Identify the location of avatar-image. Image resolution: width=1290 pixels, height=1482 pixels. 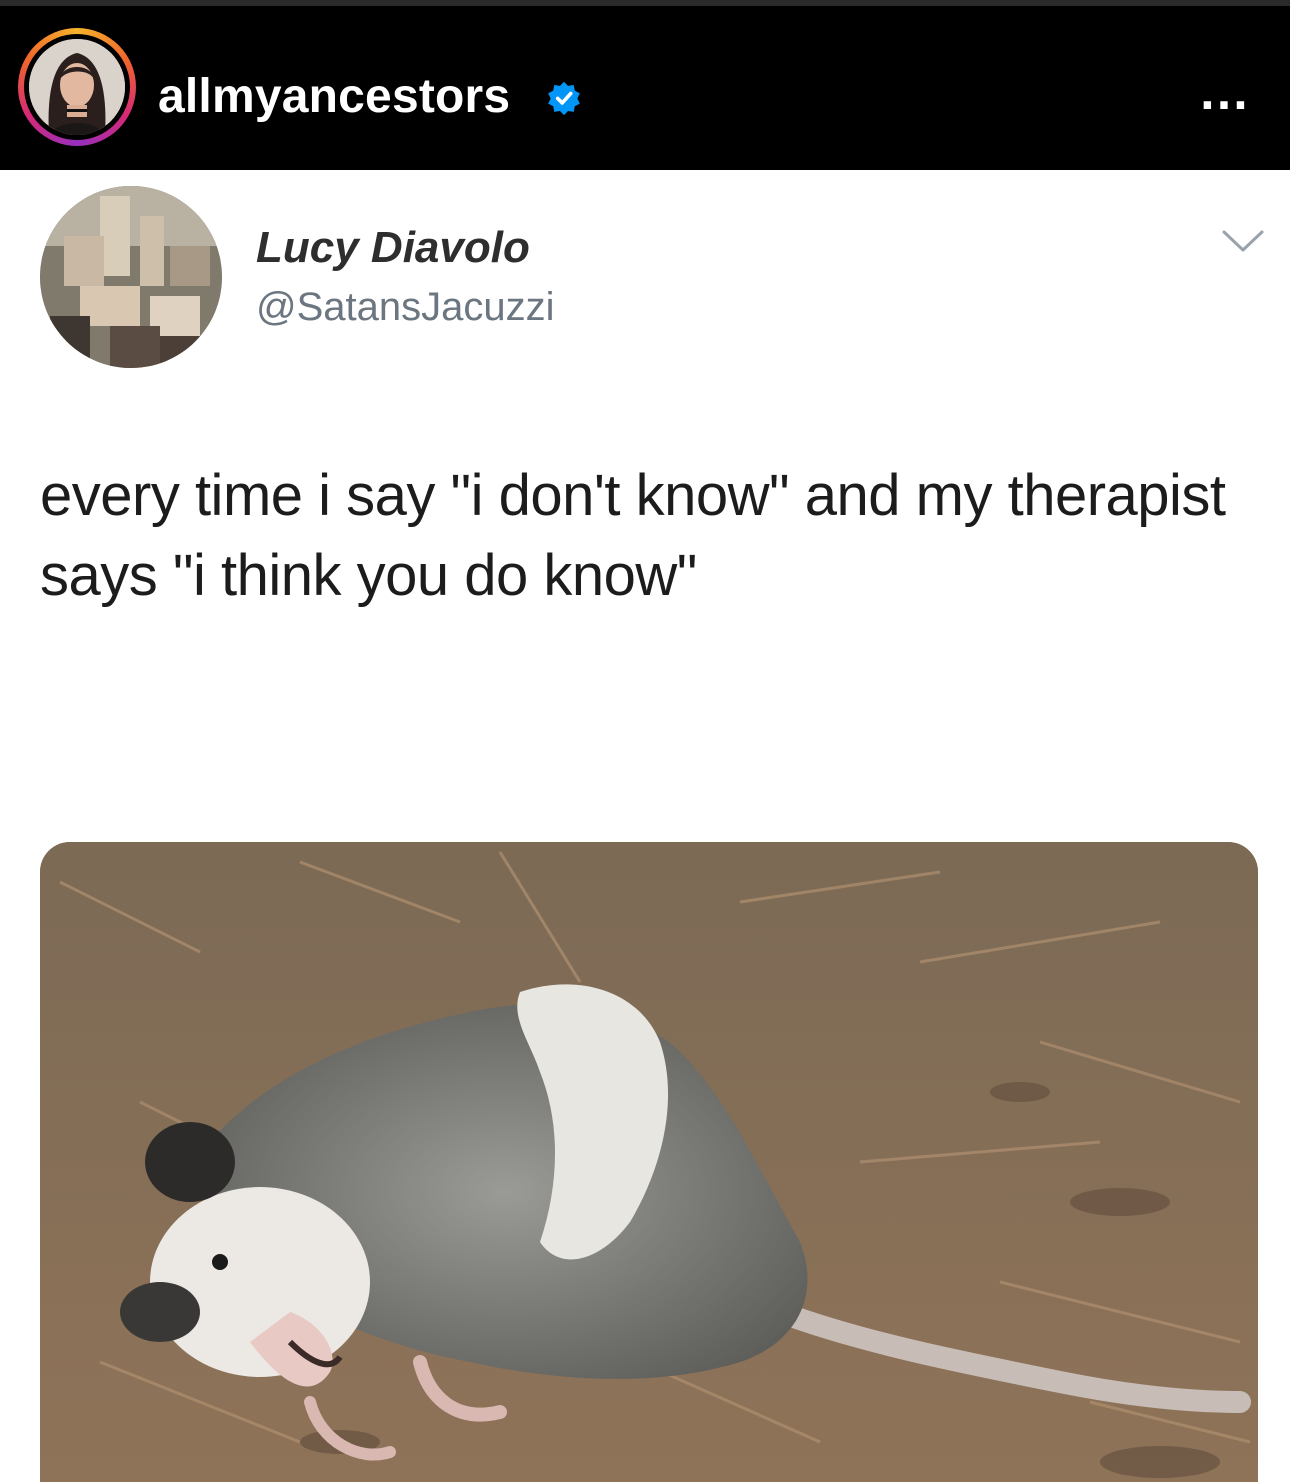
(77, 87).